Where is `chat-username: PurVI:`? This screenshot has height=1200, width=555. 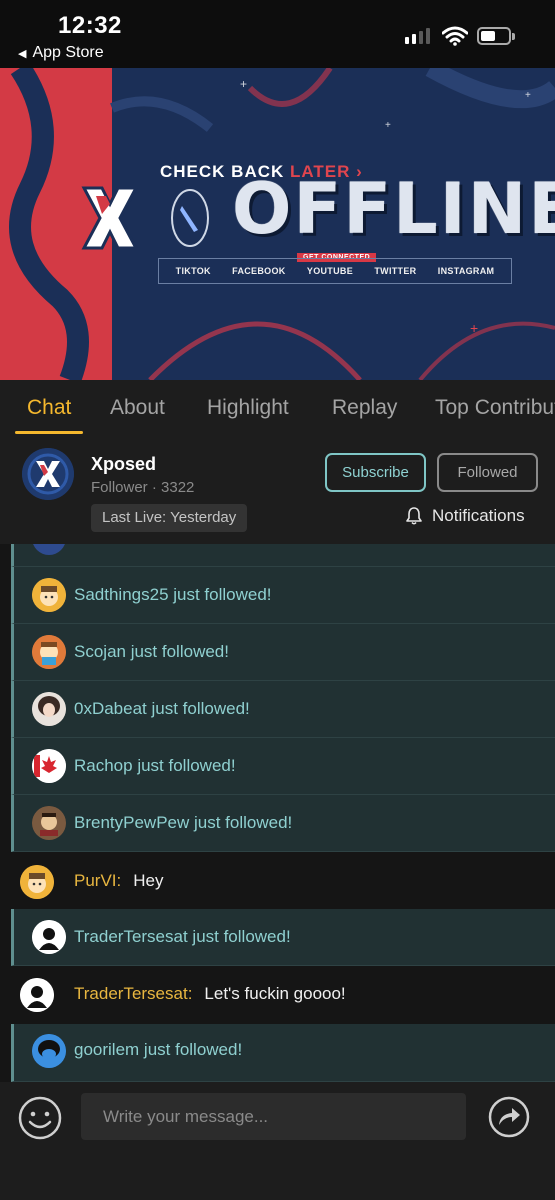 chat-username: PurVI: is located at coordinates (97, 880).